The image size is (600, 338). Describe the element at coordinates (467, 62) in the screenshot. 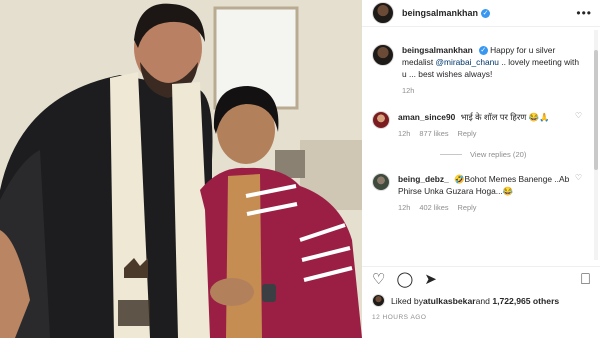

I see `caption-mention-link: @mirabai_chanu` at that location.